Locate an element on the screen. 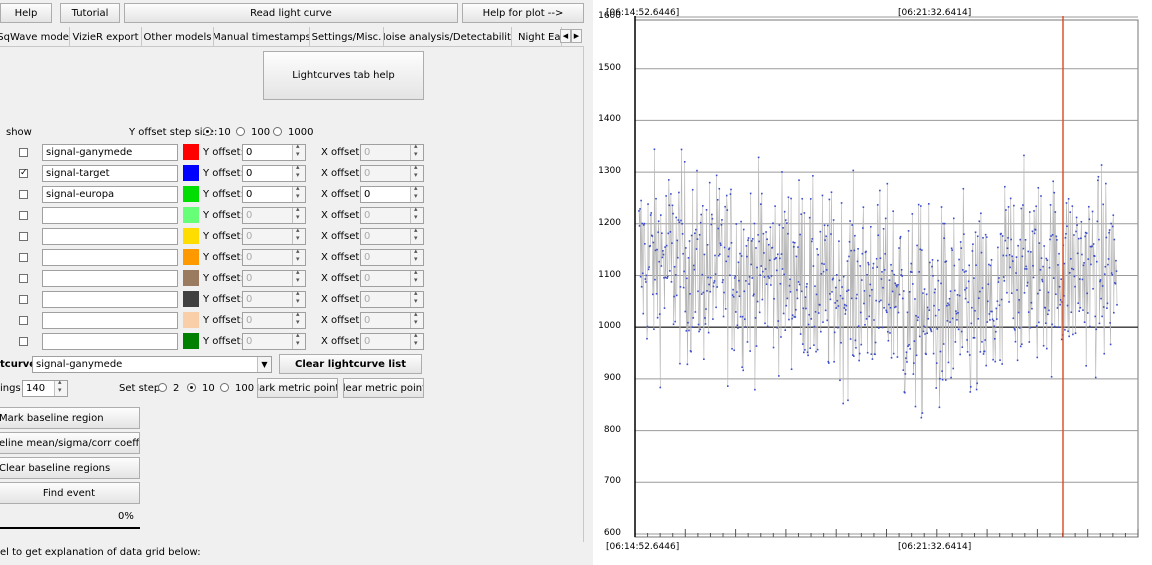 The image size is (1152, 565). read-light-curve-button: Read light curve is located at coordinates (291, 13).